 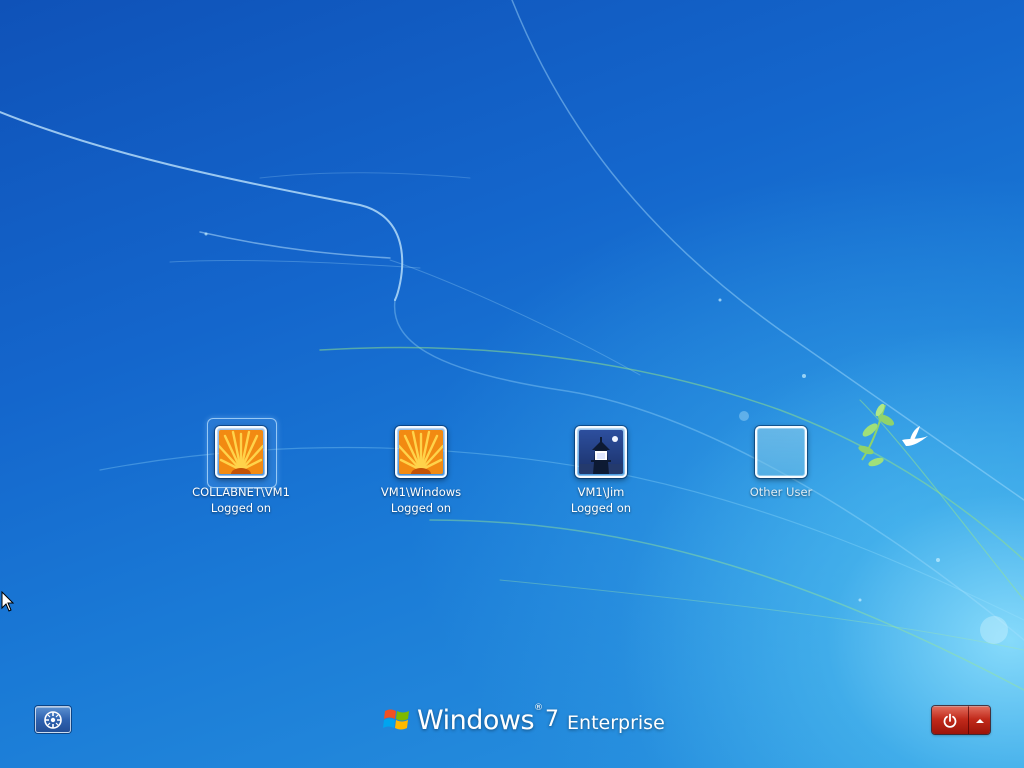 I want to click on user-tile-other-user: Other User, so click(x=781, y=463).